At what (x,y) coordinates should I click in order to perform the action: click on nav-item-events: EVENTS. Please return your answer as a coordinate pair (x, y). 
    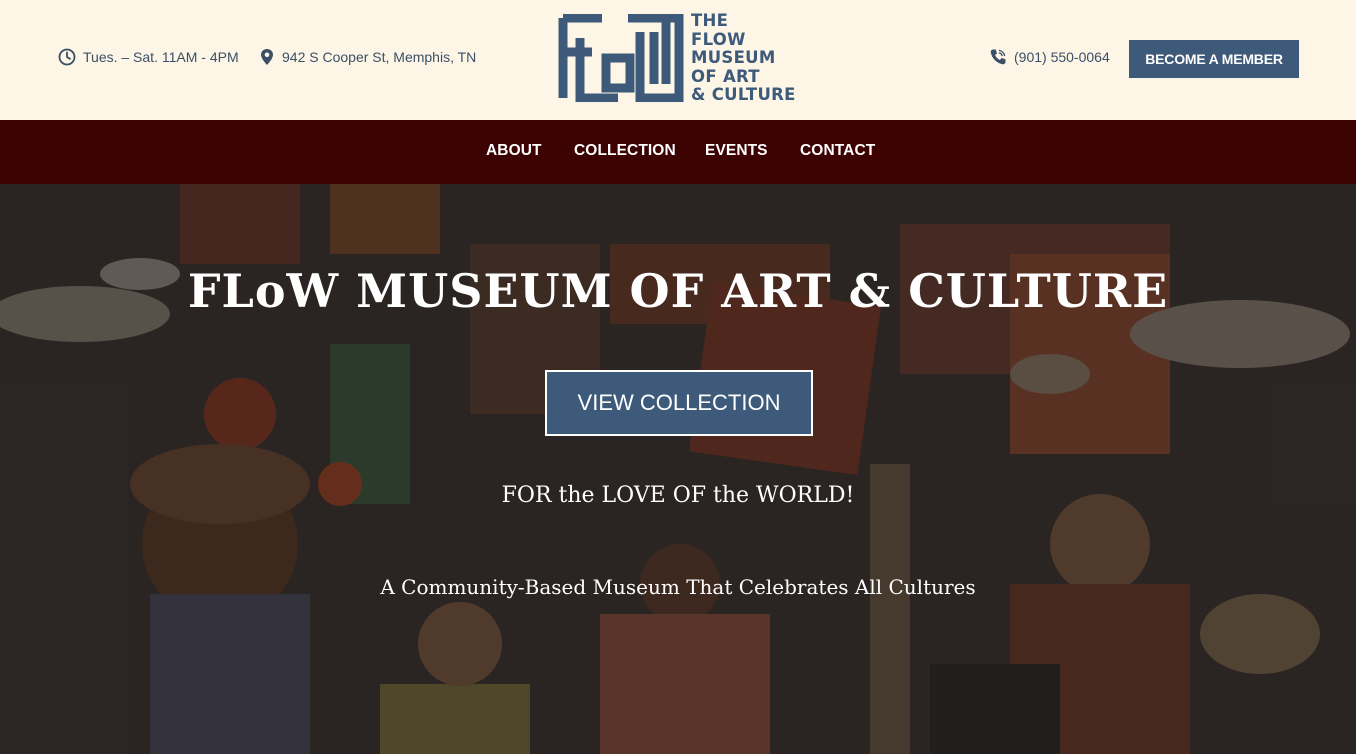
    Looking at the image, I should click on (736, 151).